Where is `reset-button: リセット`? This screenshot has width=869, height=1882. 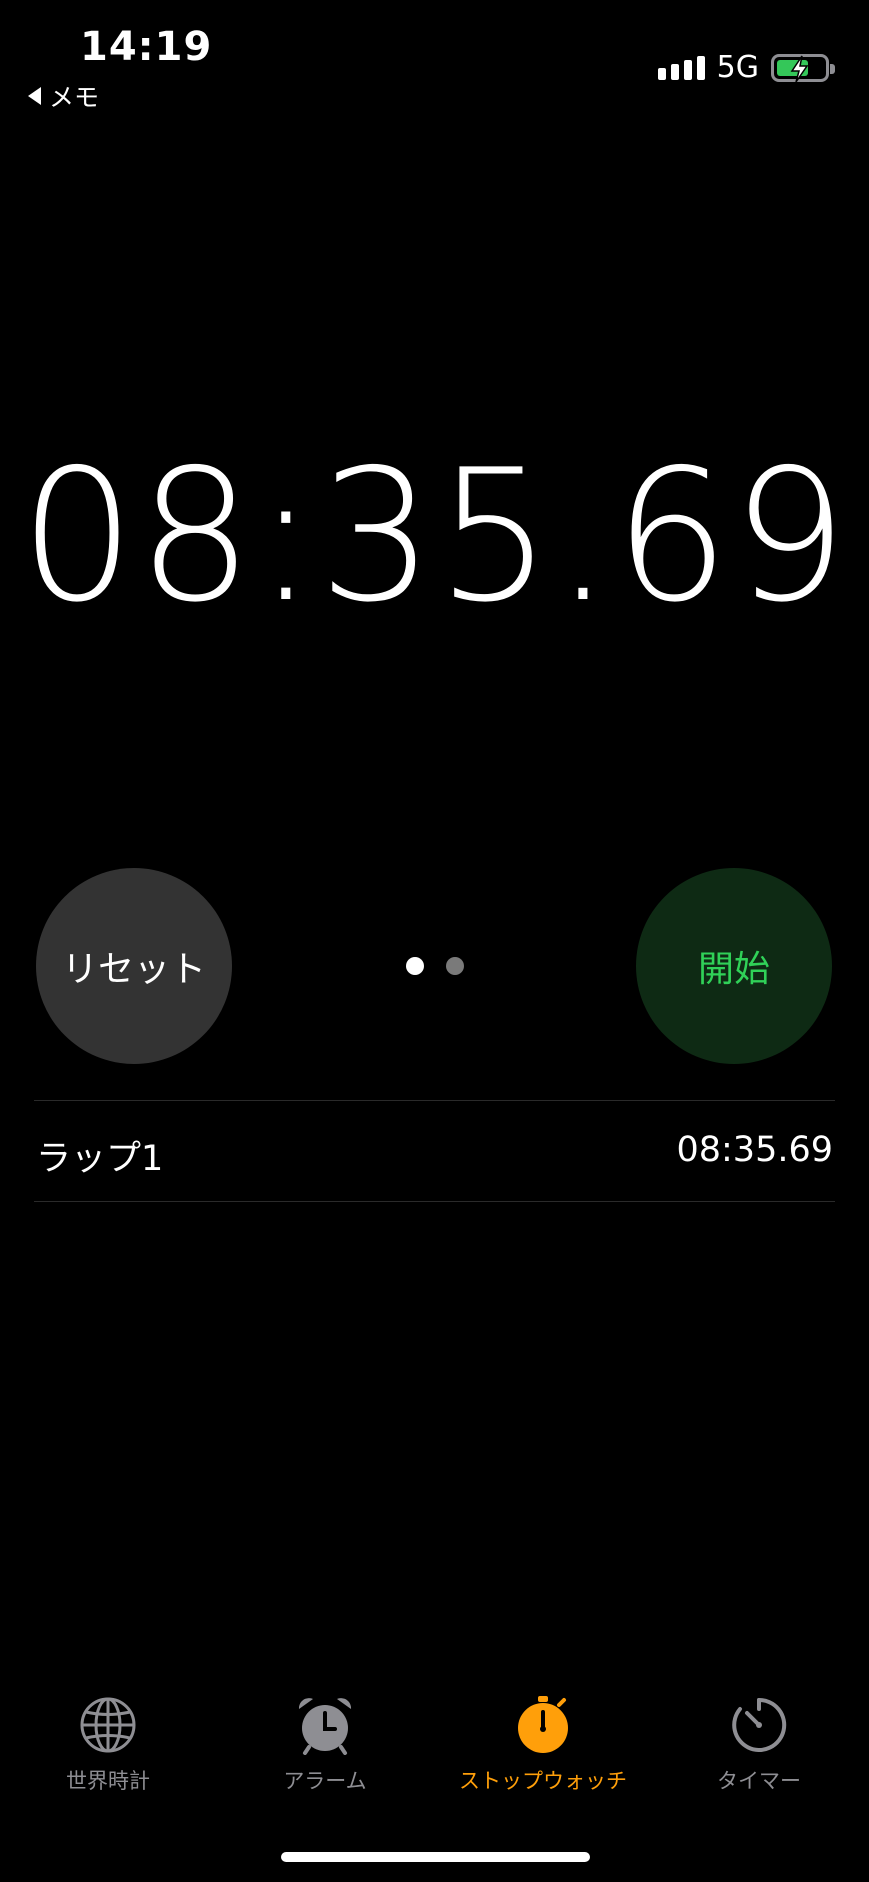 reset-button: リセット is located at coordinates (134, 966).